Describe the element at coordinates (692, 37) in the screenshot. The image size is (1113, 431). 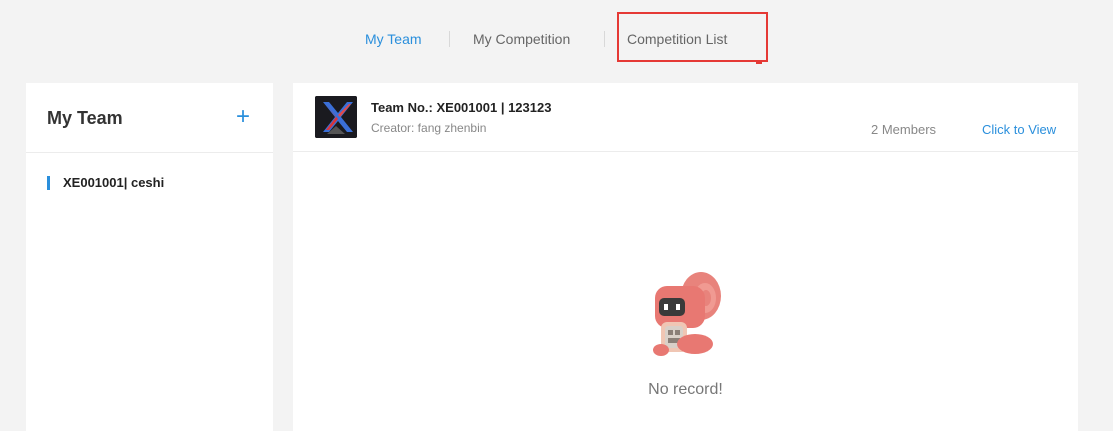
I see `highlight-box` at that location.